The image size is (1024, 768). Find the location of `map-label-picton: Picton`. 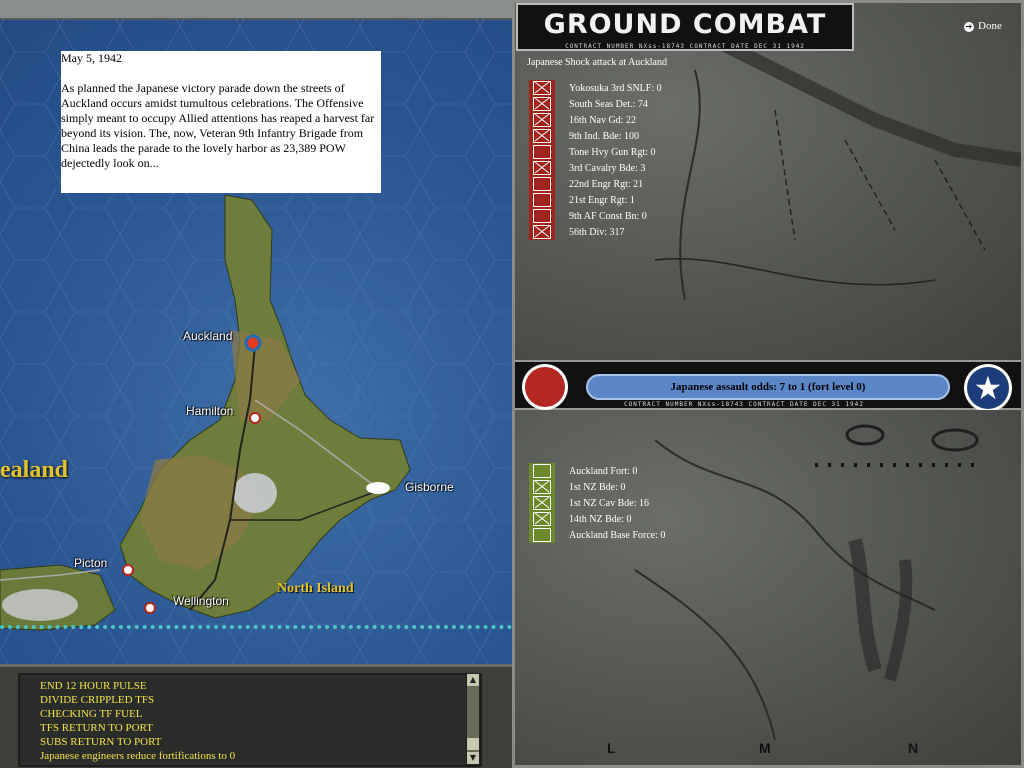

map-label-picton: Picton is located at coordinates (90, 563).